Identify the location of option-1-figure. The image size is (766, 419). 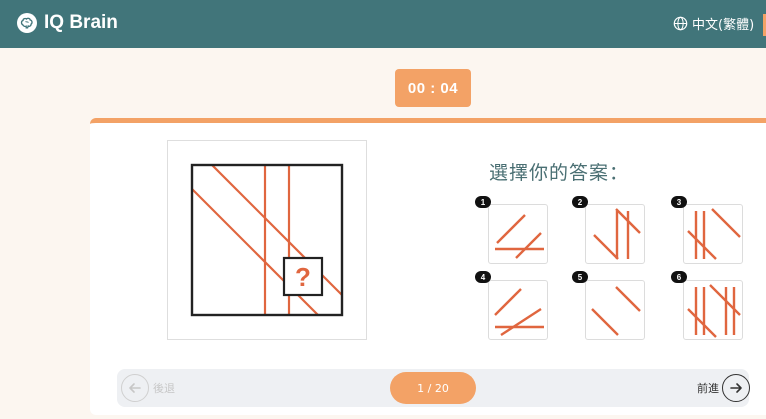
(519, 236).